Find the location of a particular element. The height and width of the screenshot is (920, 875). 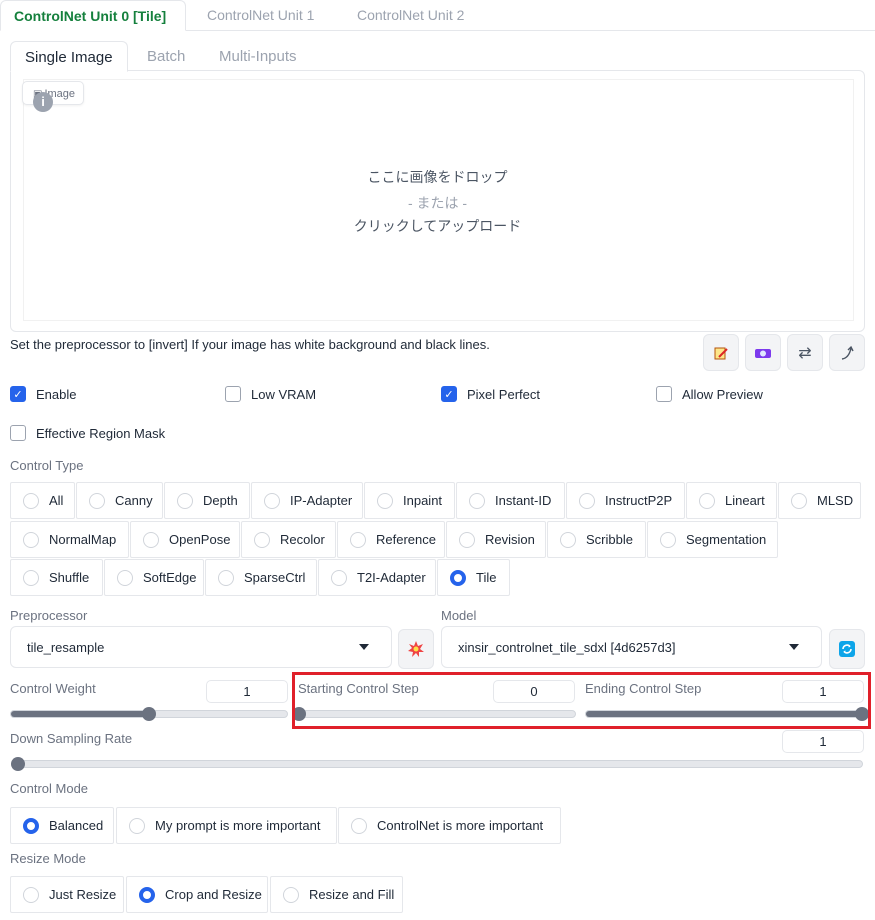

control-type-sparsectrl: SparseCtrl is located at coordinates (261, 577).